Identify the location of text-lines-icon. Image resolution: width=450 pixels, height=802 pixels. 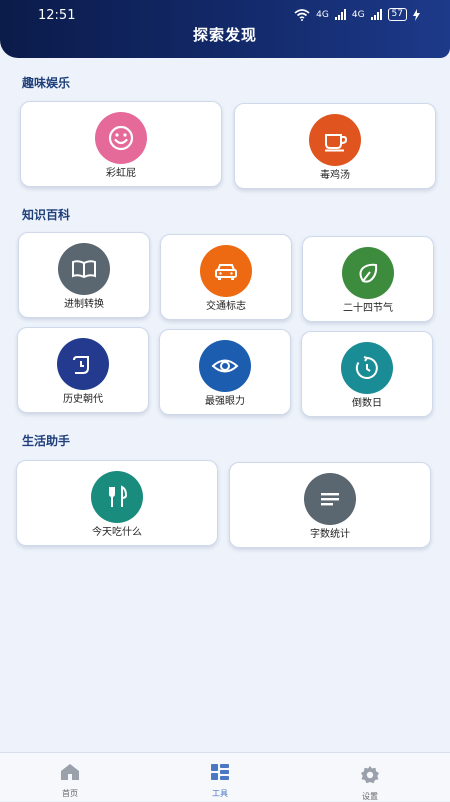
(330, 499).